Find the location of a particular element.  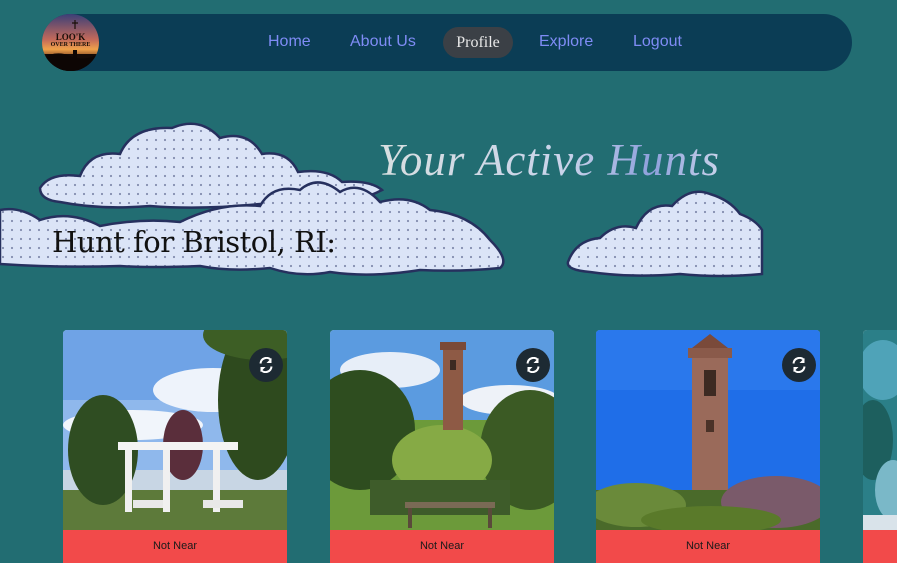

nav-logout-link: Logout is located at coordinates (657, 42).